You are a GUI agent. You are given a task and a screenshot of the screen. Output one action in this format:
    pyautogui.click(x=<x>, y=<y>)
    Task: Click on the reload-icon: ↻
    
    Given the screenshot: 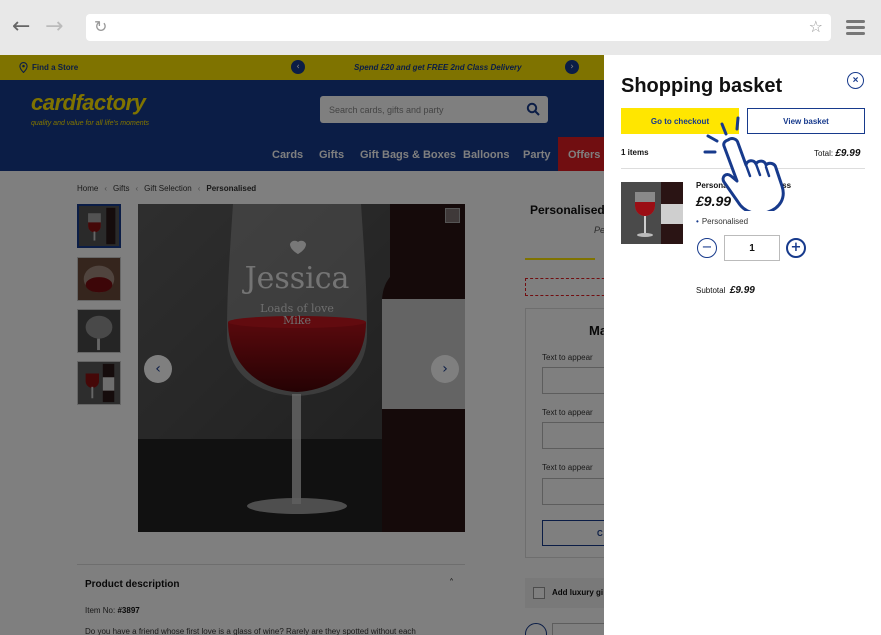 What is the action you would take?
    pyautogui.click(x=100, y=26)
    